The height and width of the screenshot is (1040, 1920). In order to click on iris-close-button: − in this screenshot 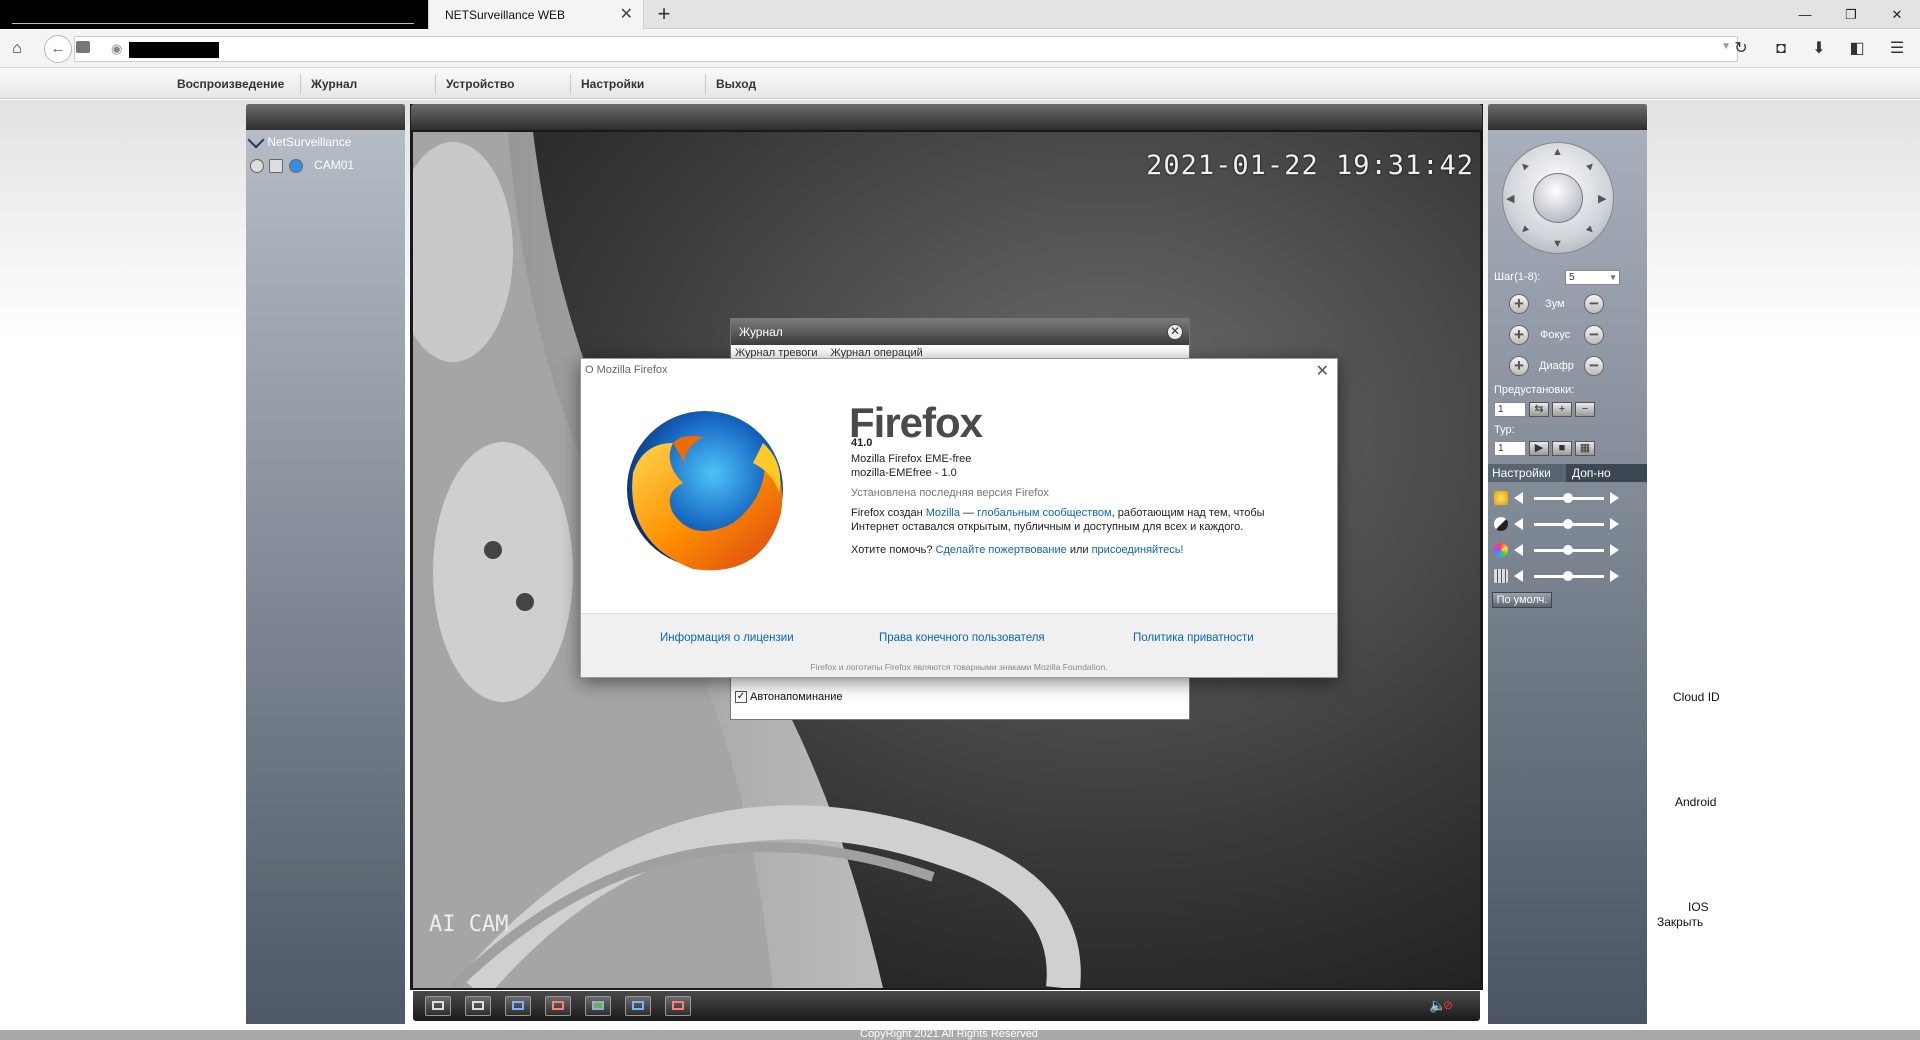, I will do `click(1594, 366)`.